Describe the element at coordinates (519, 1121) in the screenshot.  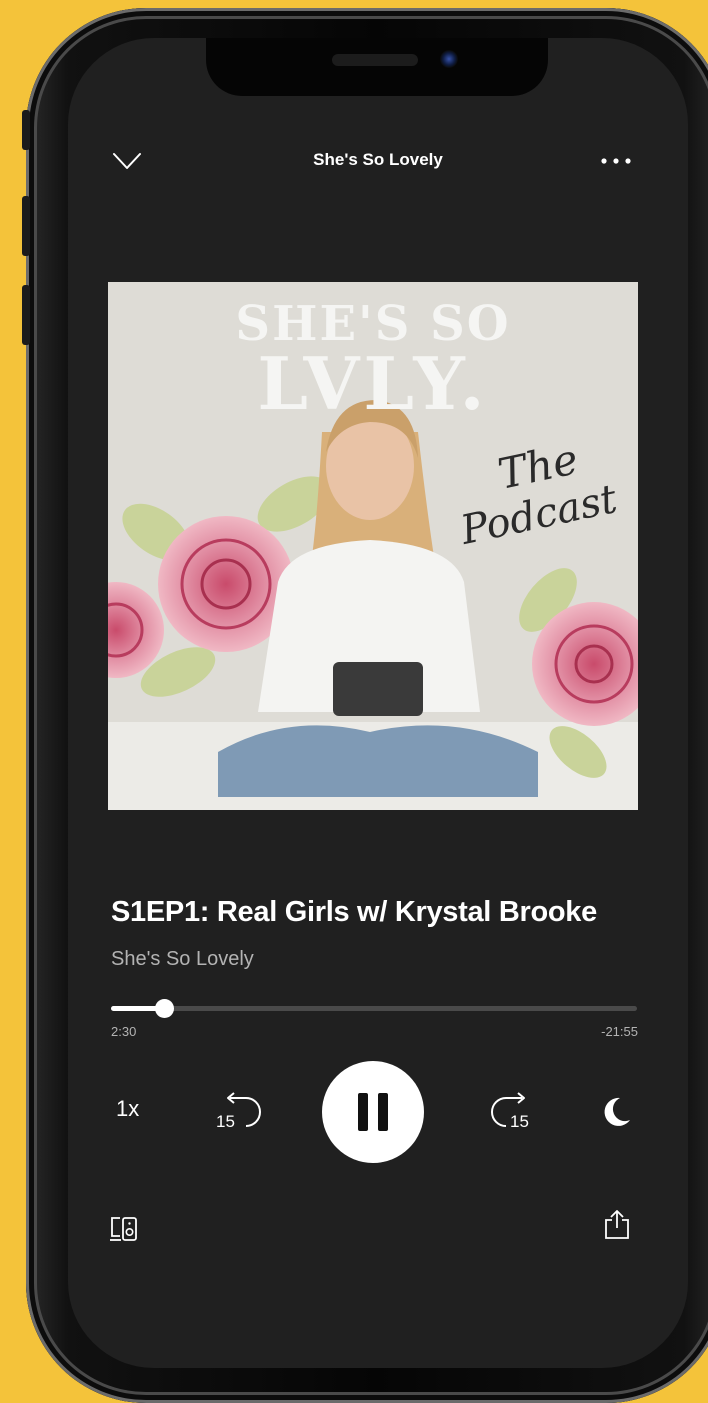
I see `skip-forward-label: 15` at that location.